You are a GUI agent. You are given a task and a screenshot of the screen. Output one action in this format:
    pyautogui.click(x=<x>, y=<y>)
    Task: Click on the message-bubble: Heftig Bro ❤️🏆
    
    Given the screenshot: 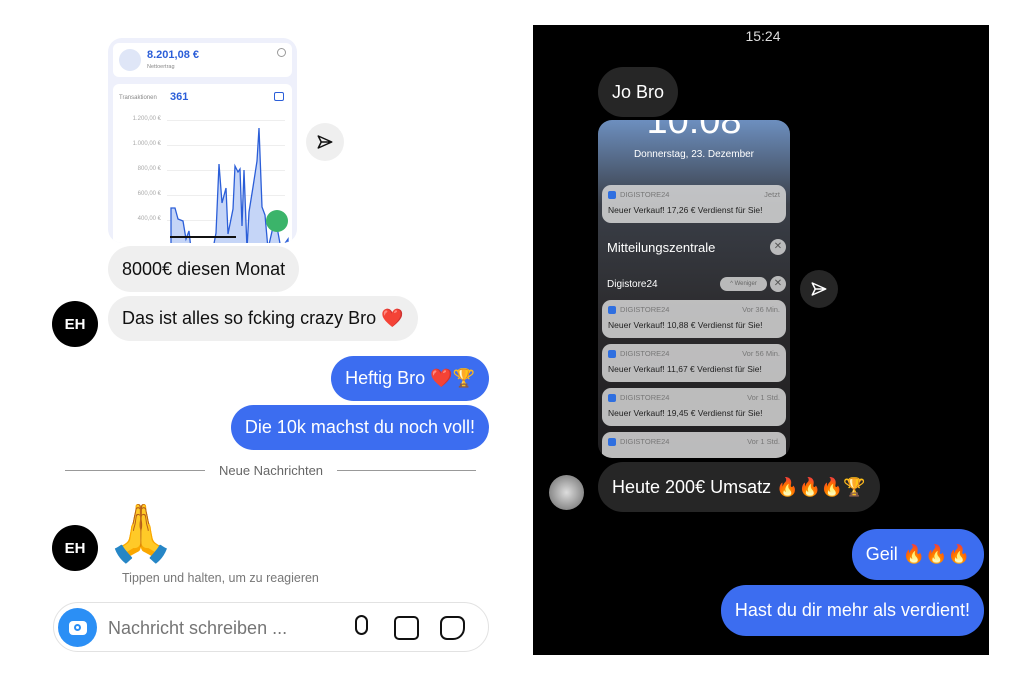 What is the action you would take?
    pyautogui.click(x=410, y=378)
    